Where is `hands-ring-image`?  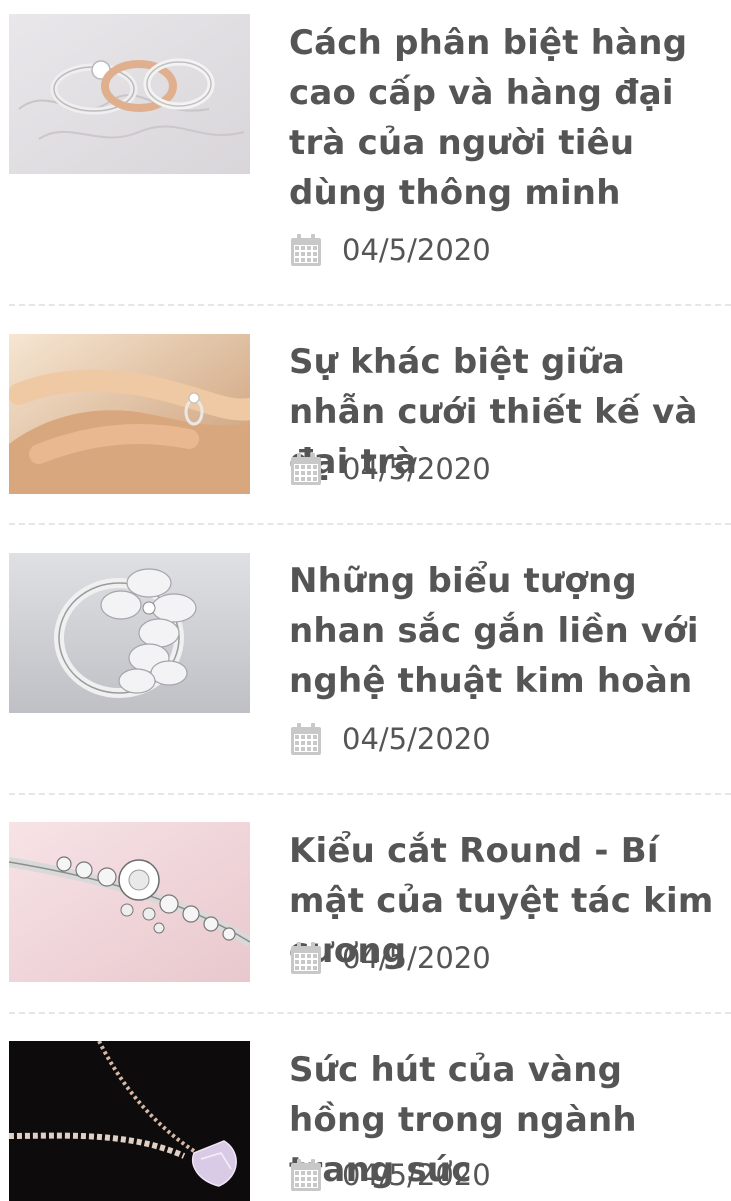 hands-ring-image is located at coordinates (129, 414).